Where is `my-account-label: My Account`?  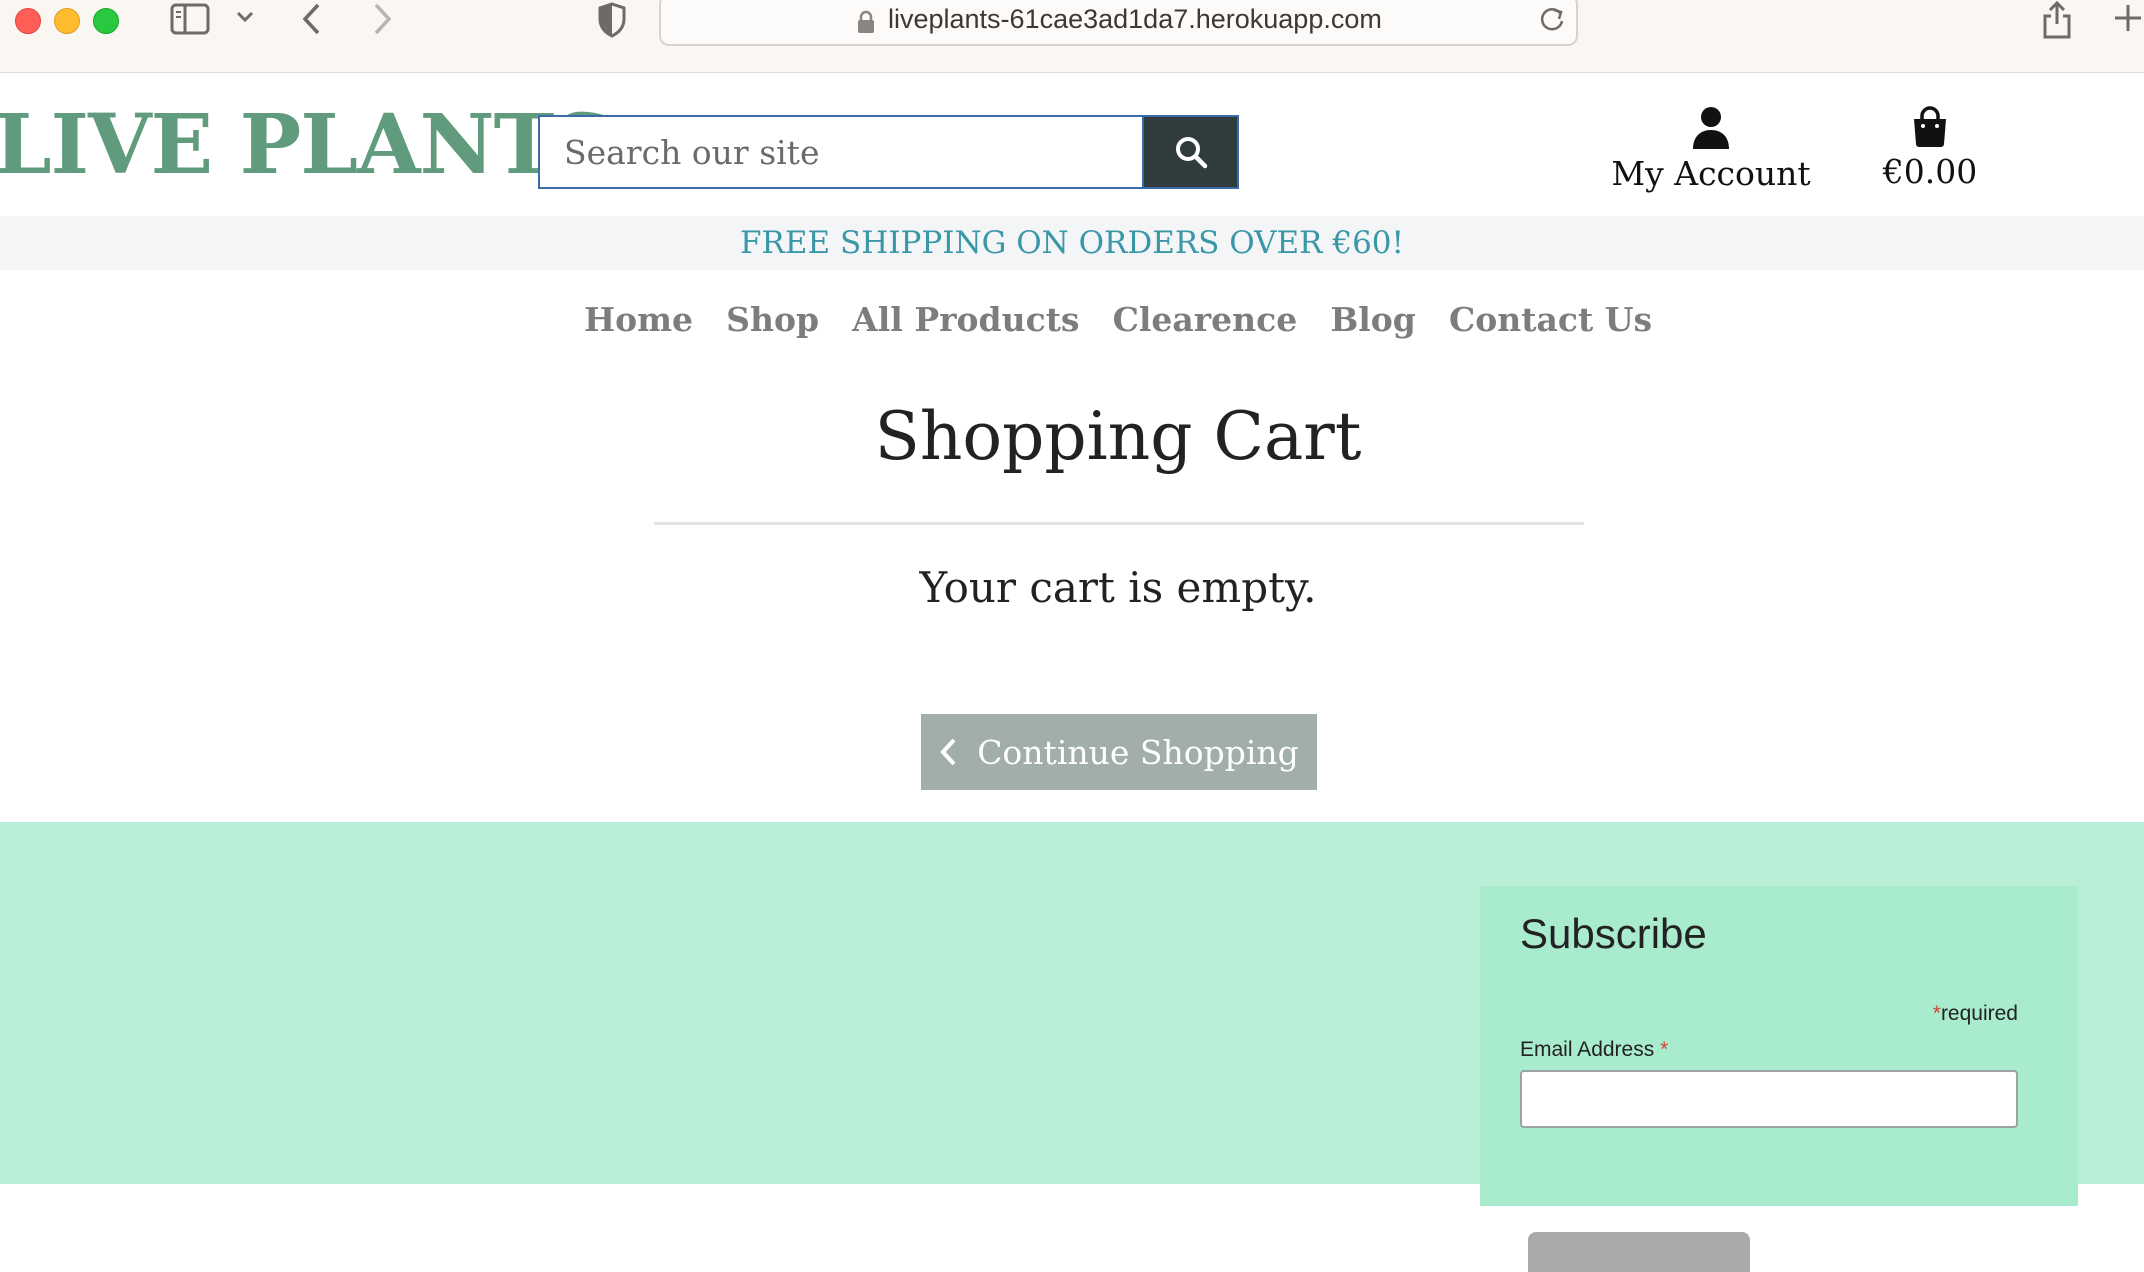
my-account-label: My Account is located at coordinates (1711, 173).